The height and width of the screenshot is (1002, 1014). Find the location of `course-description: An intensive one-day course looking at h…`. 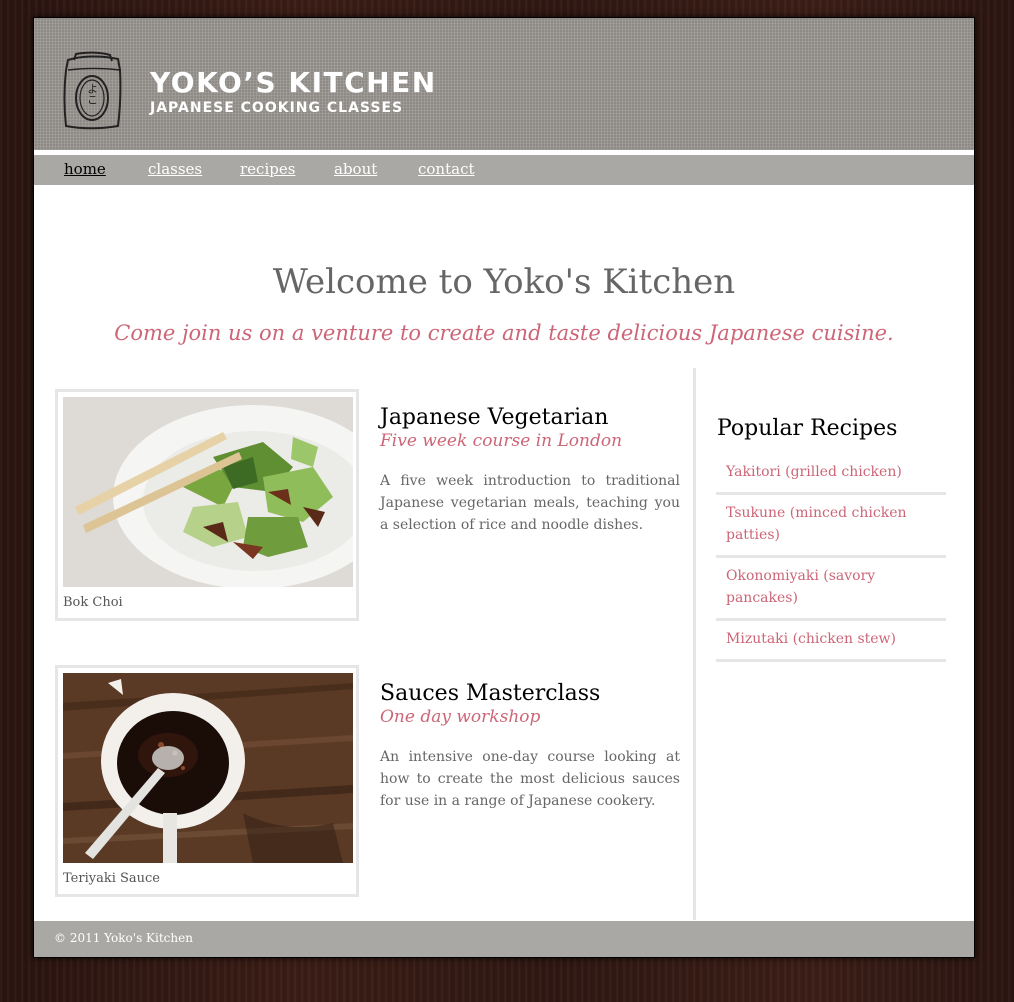

course-description: An intensive one-day course looking at h… is located at coordinates (530, 779).